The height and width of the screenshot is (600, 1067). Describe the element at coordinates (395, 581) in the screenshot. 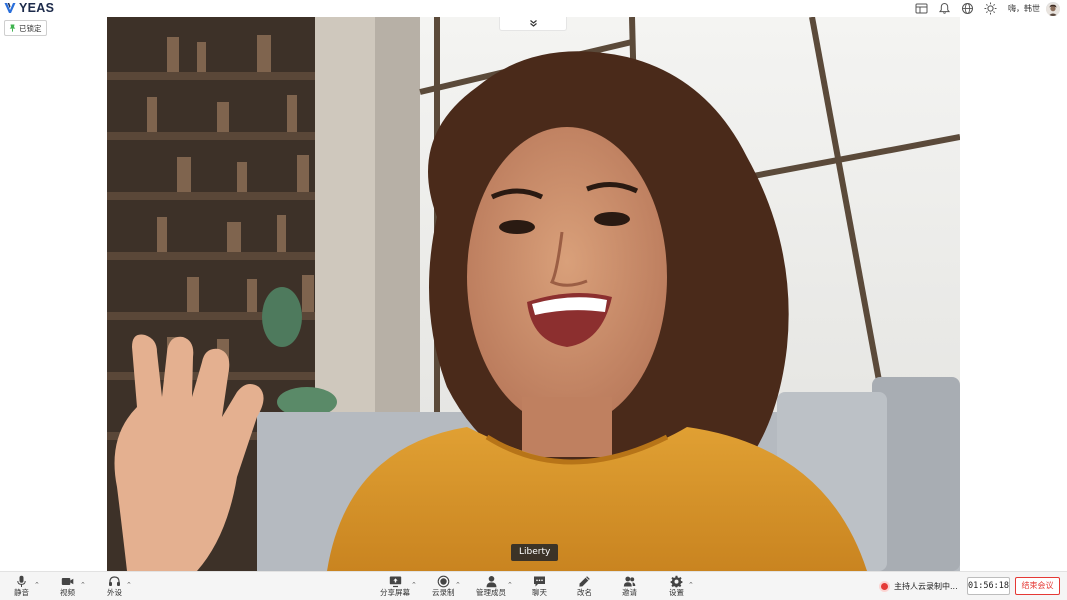

I see `screen-share-icon` at that location.